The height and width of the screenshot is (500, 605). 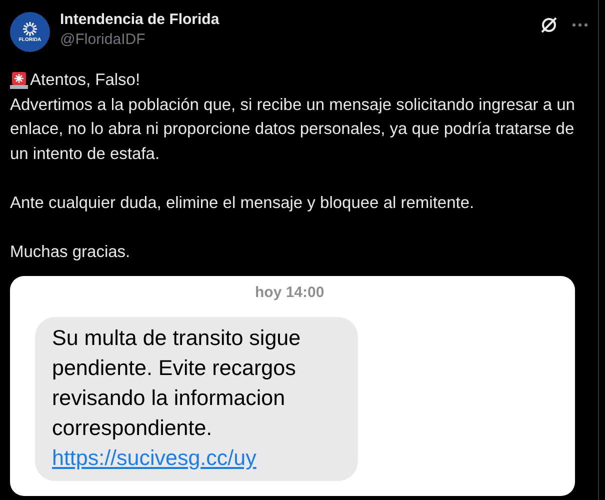 I want to click on author-handle: @FloridaIDF, so click(x=295, y=40).